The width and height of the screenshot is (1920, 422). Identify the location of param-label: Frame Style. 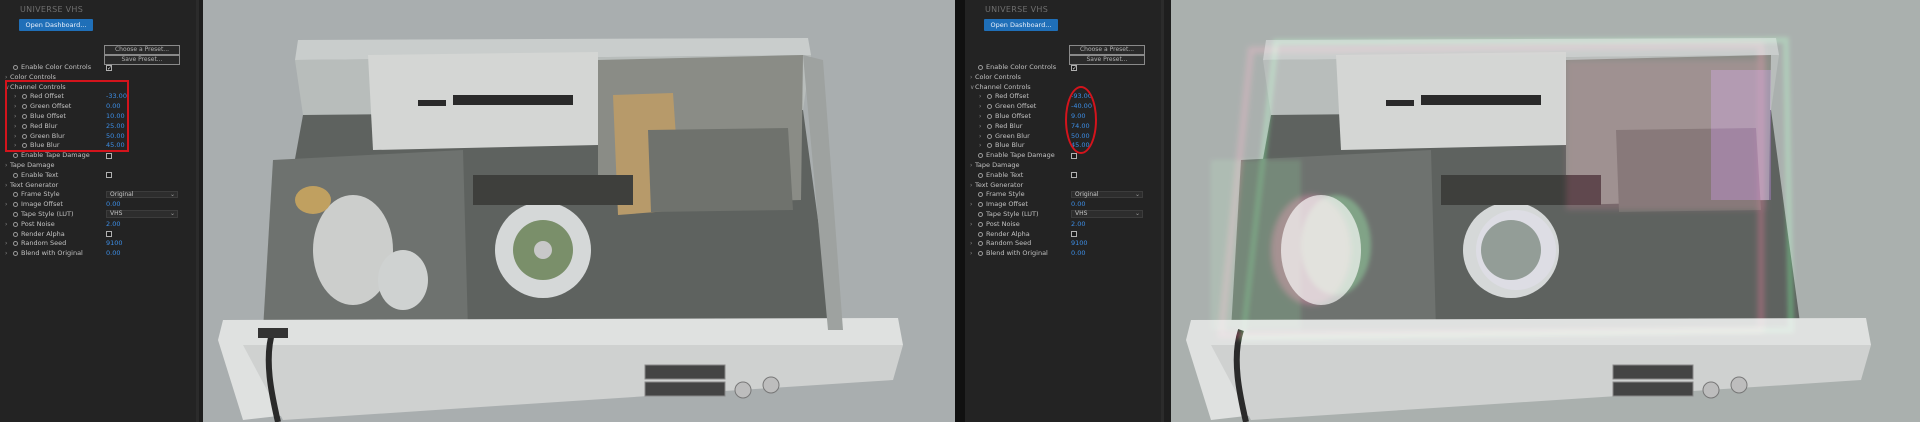
(40, 194).